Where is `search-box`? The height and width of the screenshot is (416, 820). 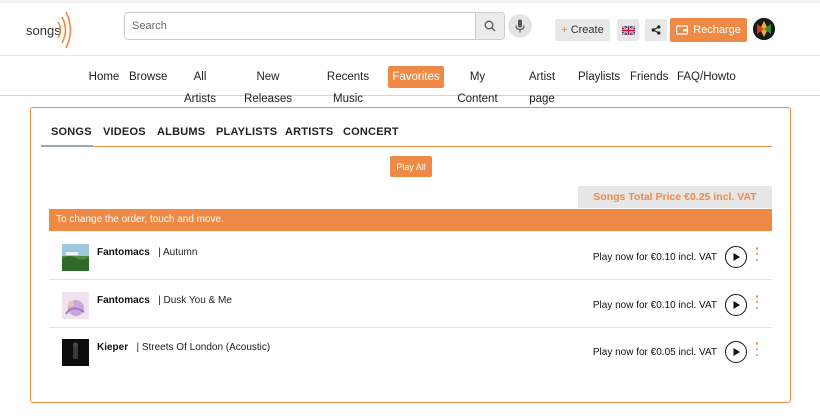
search-box is located at coordinates (314, 26).